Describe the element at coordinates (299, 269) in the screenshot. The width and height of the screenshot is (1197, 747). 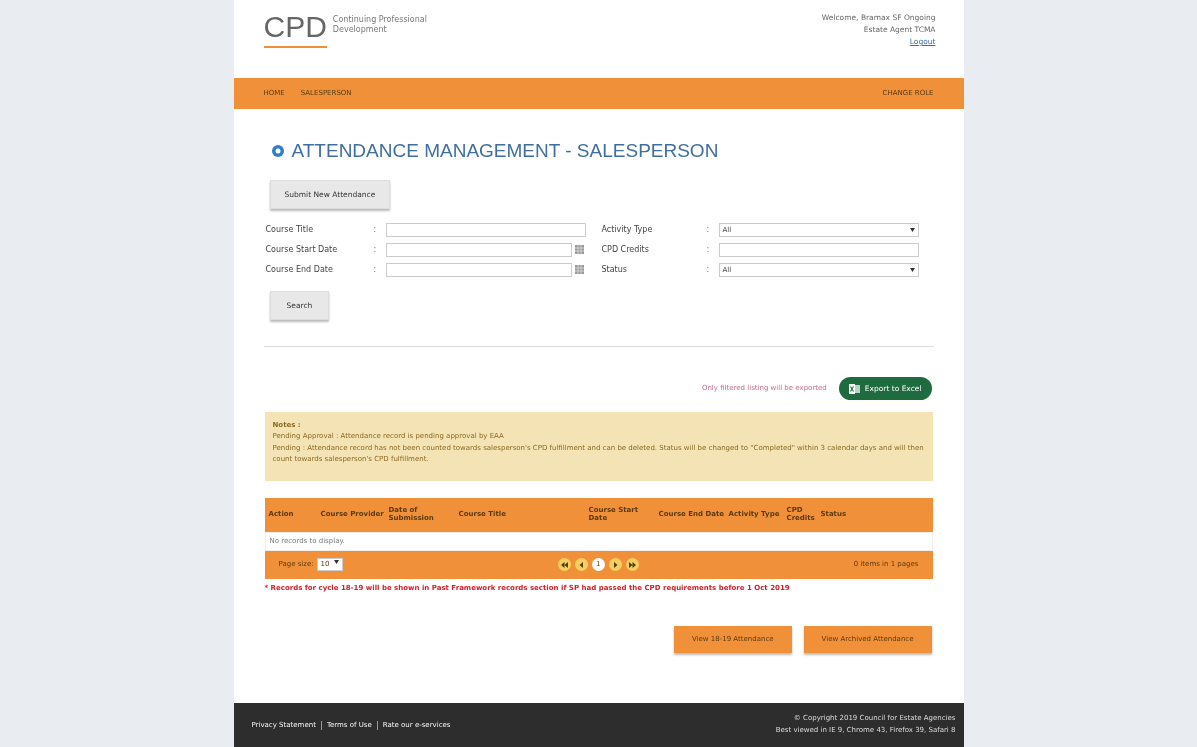
I see `field-label: Course End Date` at that location.